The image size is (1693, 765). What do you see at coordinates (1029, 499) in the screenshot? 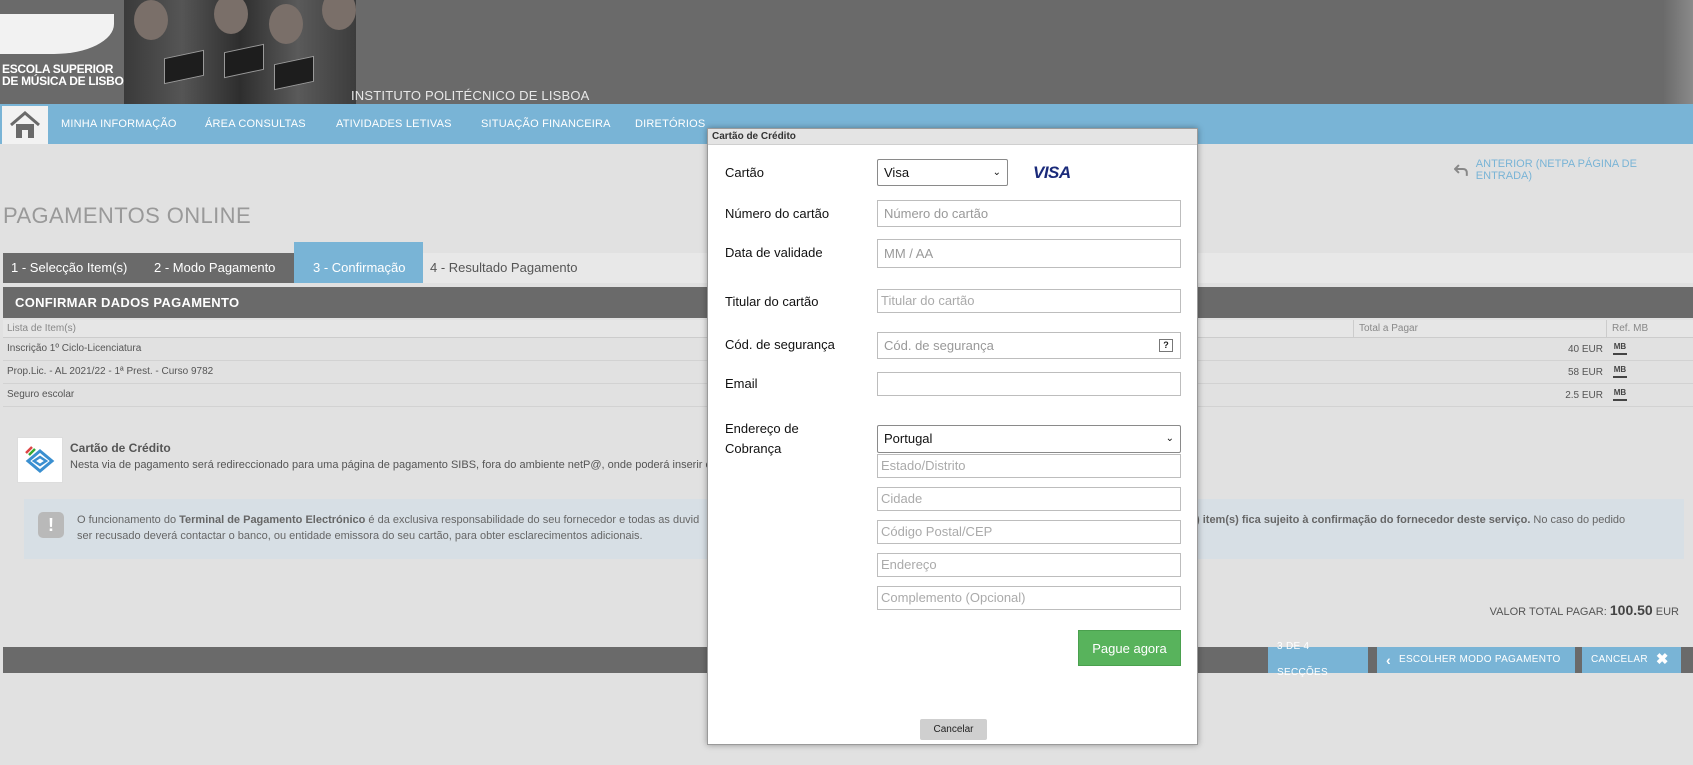
I see `city-input: Cidade` at bounding box center [1029, 499].